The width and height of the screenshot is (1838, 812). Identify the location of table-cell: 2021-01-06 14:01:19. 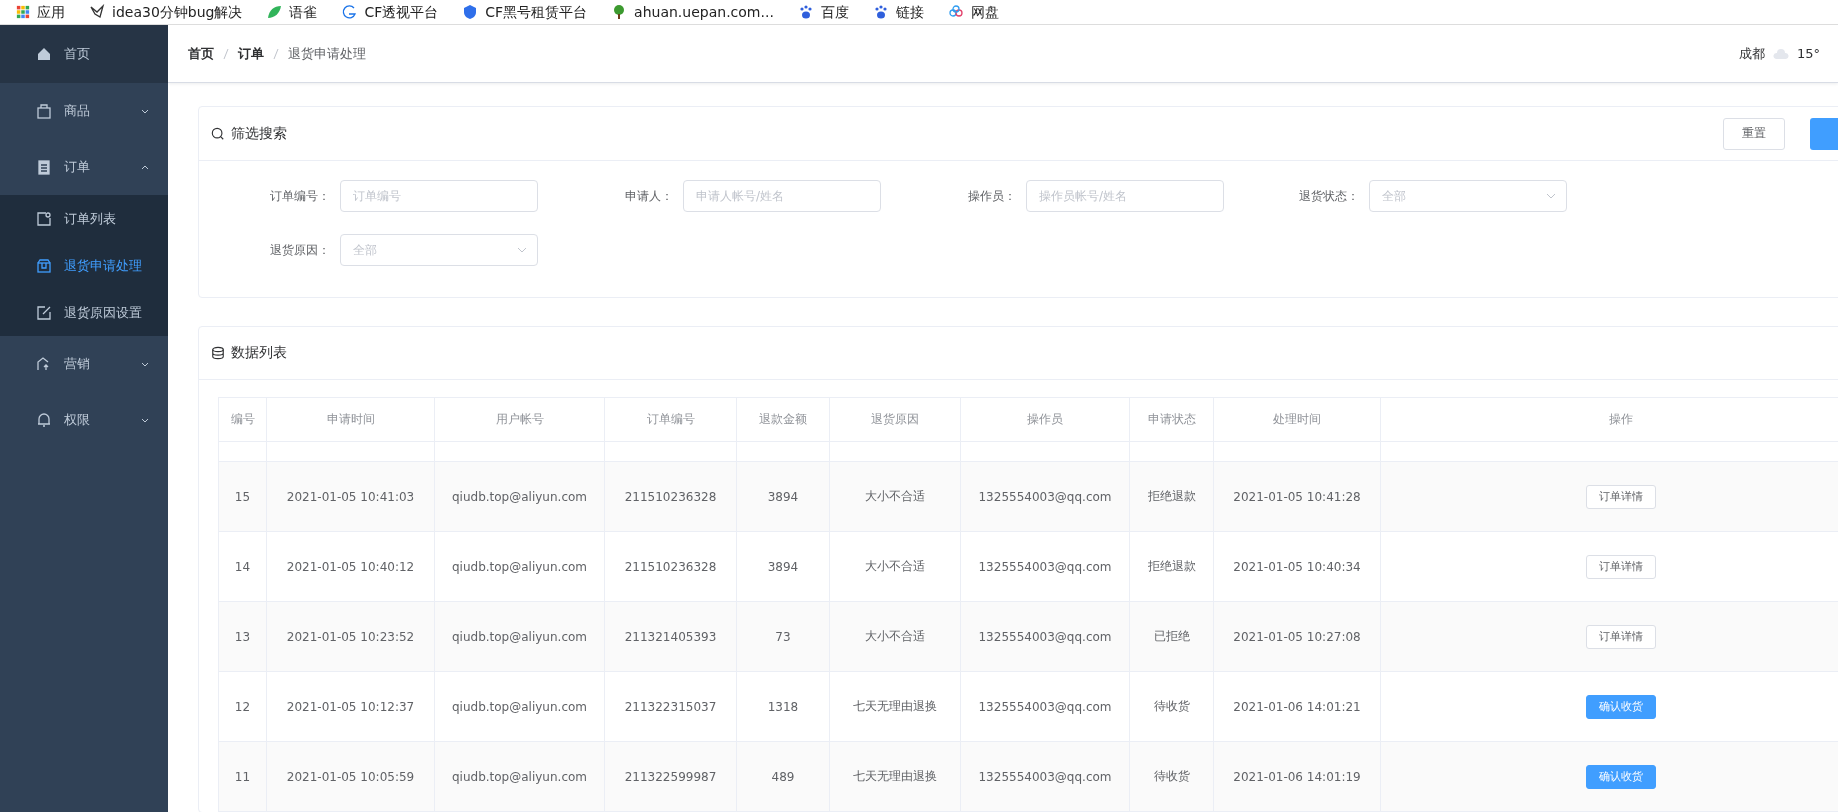
(1297, 776).